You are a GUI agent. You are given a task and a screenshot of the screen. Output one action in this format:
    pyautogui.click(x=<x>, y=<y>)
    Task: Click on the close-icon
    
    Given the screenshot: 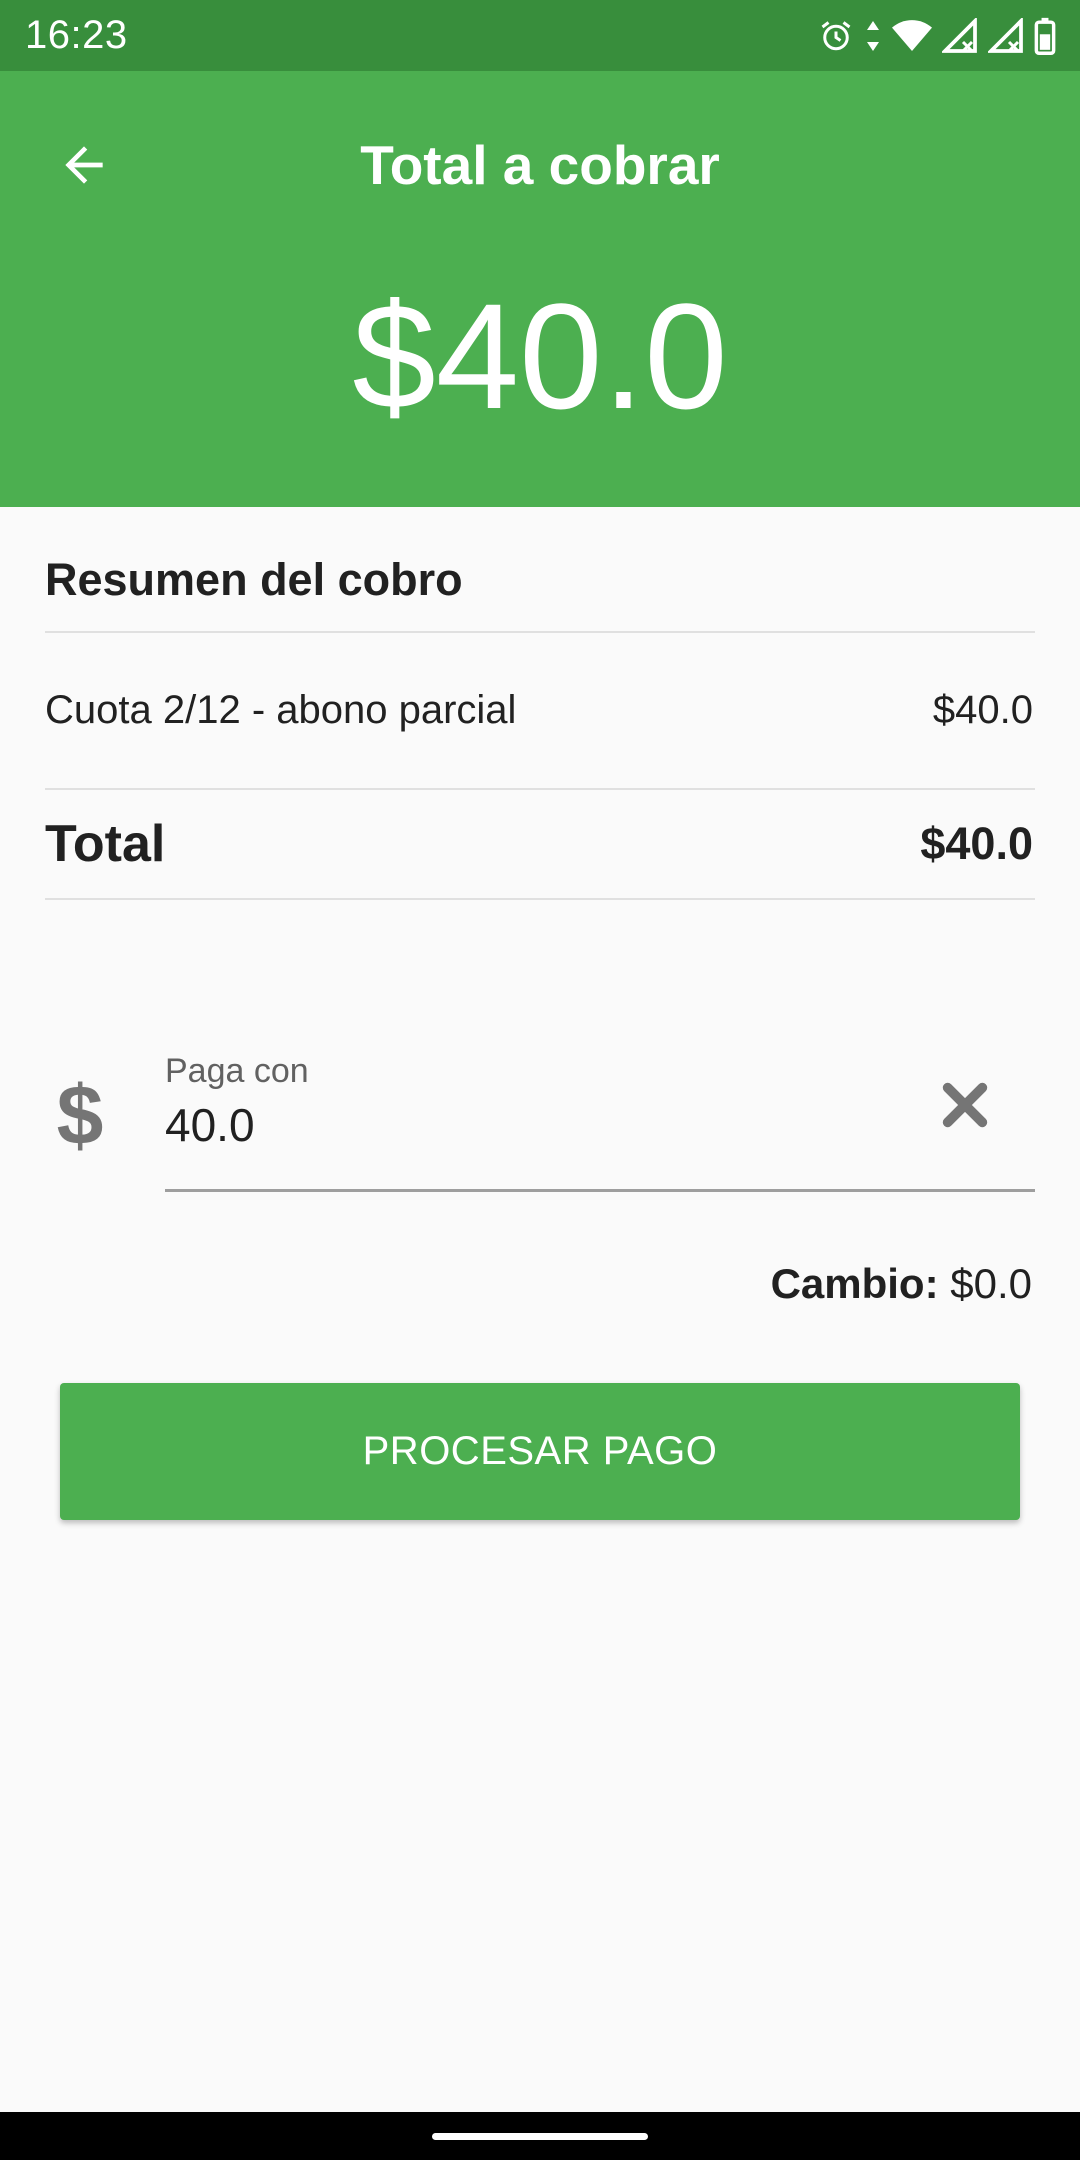 What is the action you would take?
    pyautogui.click(x=965, y=1105)
    